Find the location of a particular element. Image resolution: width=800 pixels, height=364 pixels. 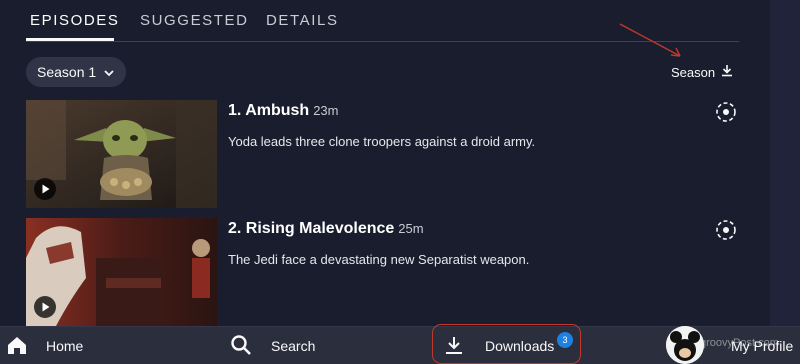

tab-suggested: SUGGESTED is located at coordinates (194, 20).